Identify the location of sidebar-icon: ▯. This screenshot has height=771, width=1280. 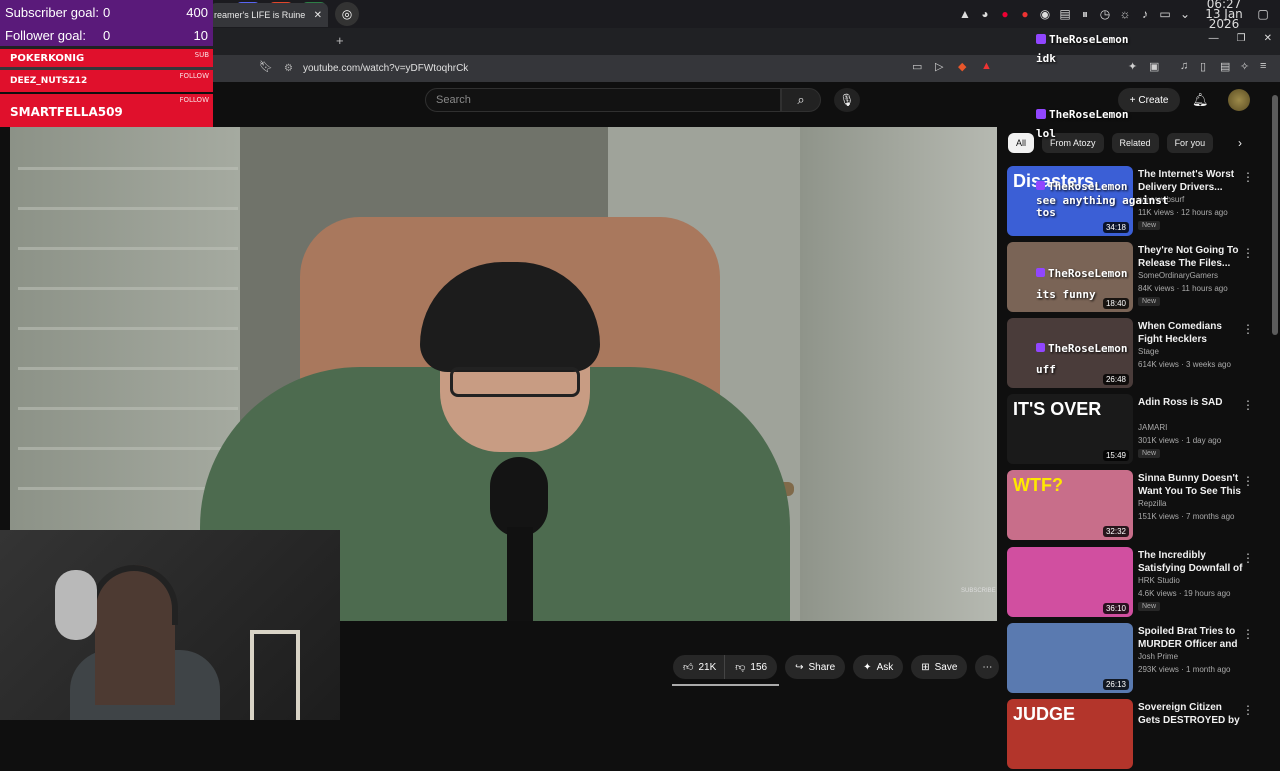
(1203, 66).